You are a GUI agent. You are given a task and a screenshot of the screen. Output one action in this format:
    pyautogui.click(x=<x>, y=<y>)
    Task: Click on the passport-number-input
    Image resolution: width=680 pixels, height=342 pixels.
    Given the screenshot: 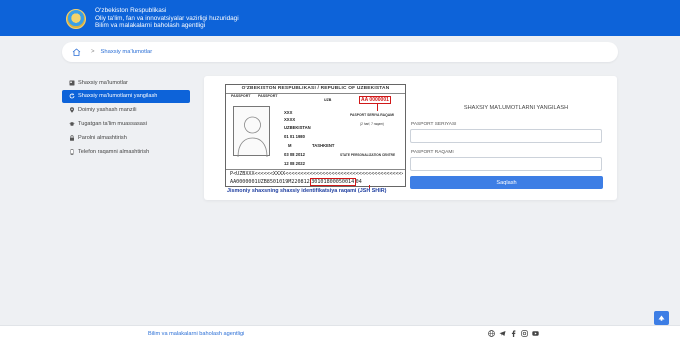 What is the action you would take?
    pyautogui.click(x=506, y=164)
    